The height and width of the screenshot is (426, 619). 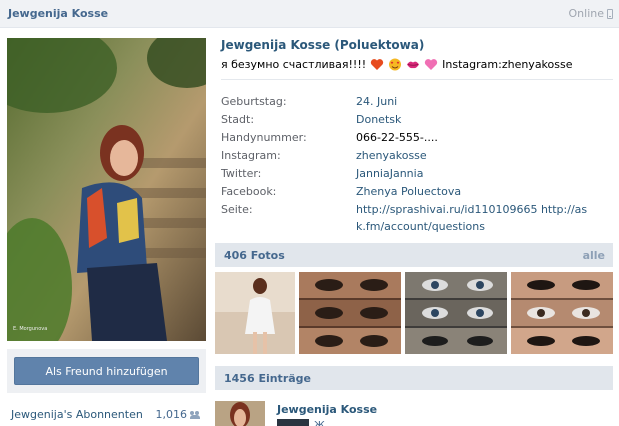 What do you see at coordinates (414, 378) in the screenshot?
I see `wall-header: 1456 Einträge` at bounding box center [414, 378].